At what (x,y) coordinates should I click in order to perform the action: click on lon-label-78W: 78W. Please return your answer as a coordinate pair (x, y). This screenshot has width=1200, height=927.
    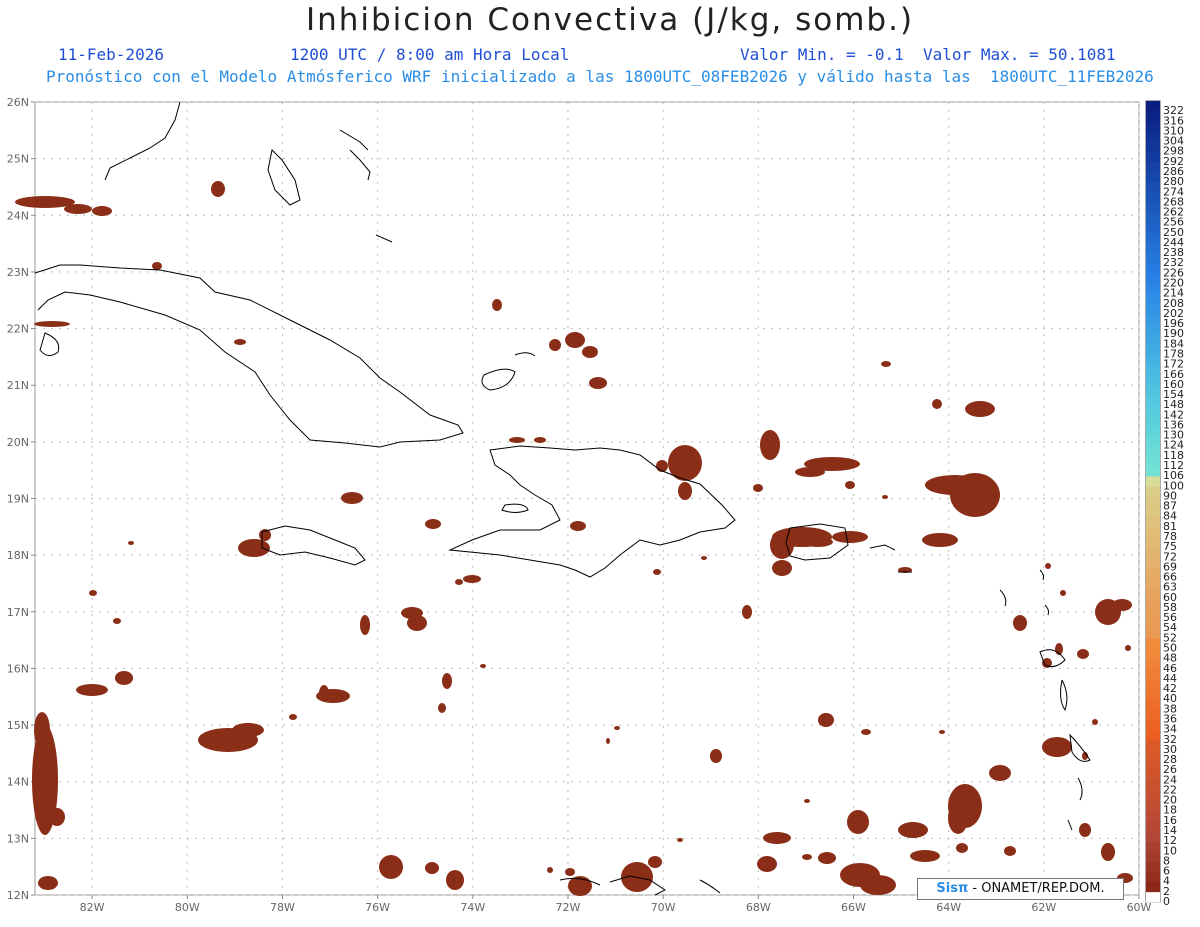
    Looking at the image, I should click on (282, 907).